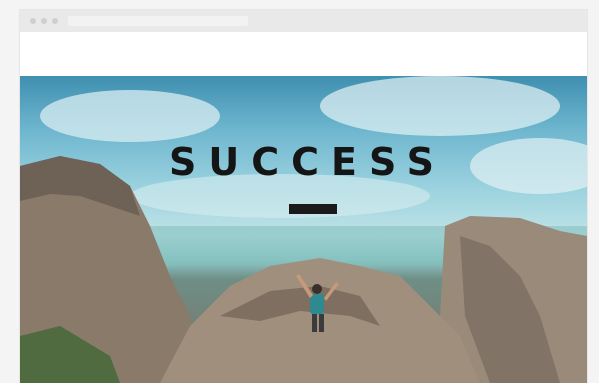 This screenshot has height=383, width=599. I want to click on browser-chrome, so click(303, 21).